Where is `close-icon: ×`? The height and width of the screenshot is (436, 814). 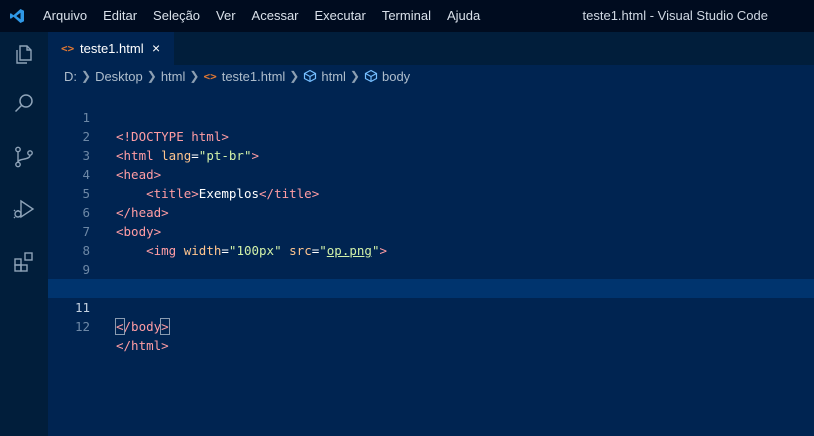 close-icon: × is located at coordinates (156, 48).